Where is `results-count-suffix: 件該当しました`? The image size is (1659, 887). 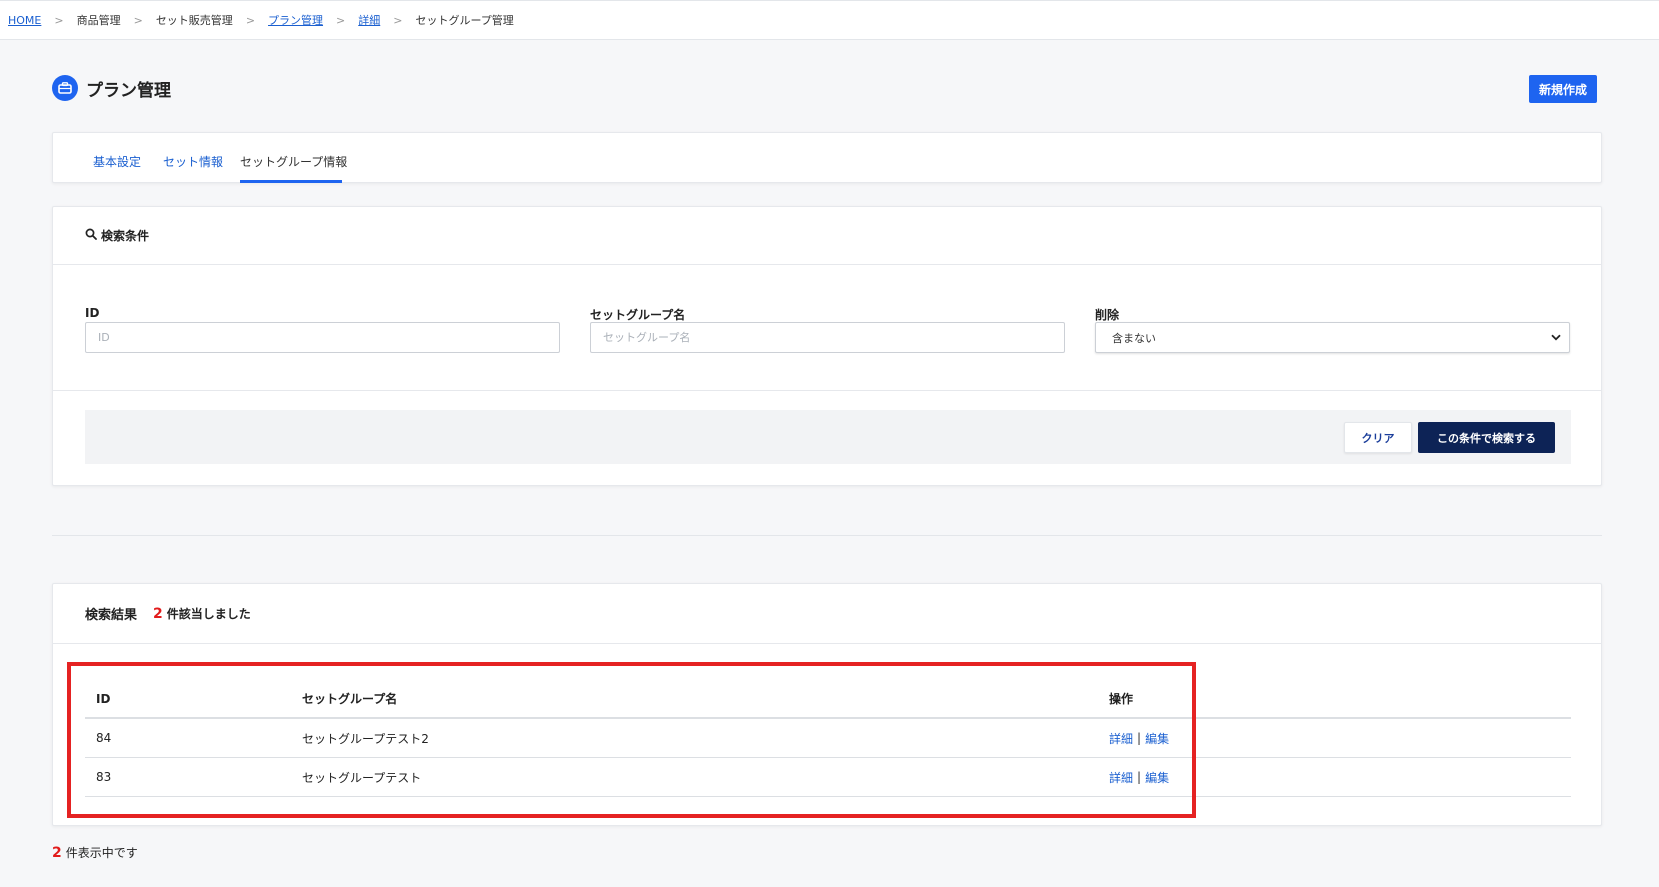 results-count-suffix: 件該当しました is located at coordinates (208, 614).